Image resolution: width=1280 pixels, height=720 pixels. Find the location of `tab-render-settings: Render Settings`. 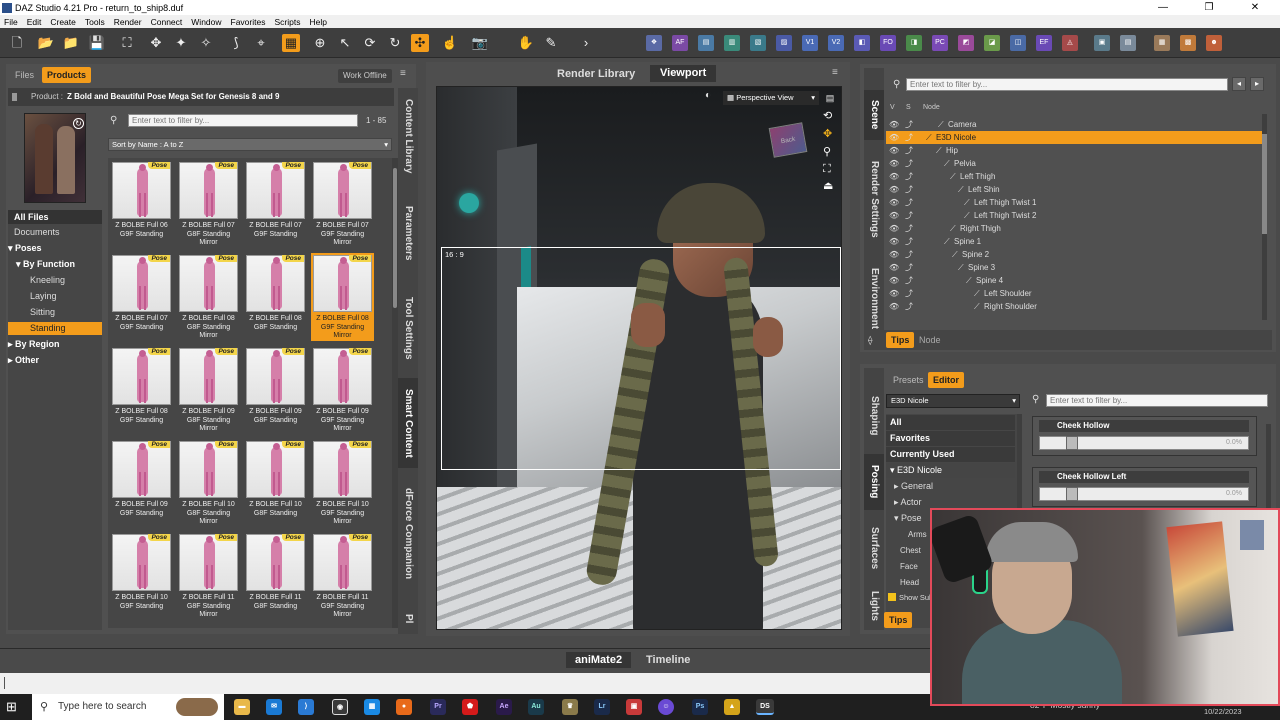

tab-render-settings: Render Settings is located at coordinates (874, 199).